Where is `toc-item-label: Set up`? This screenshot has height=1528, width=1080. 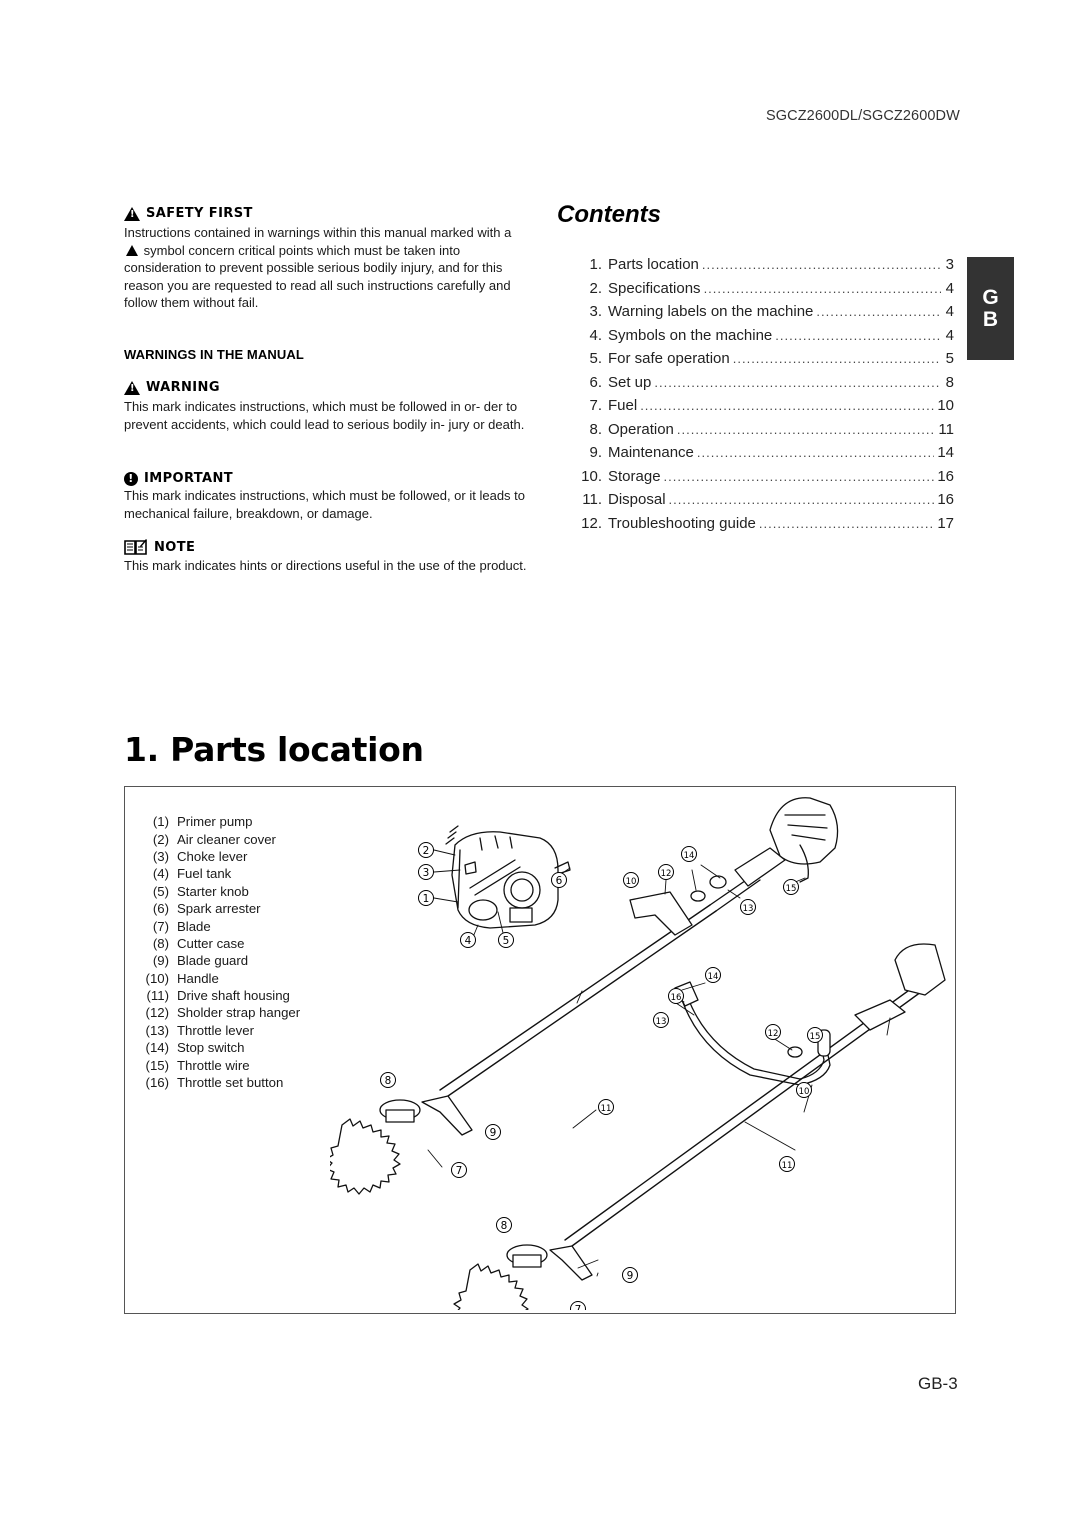 toc-item-label: Set up is located at coordinates (630, 382).